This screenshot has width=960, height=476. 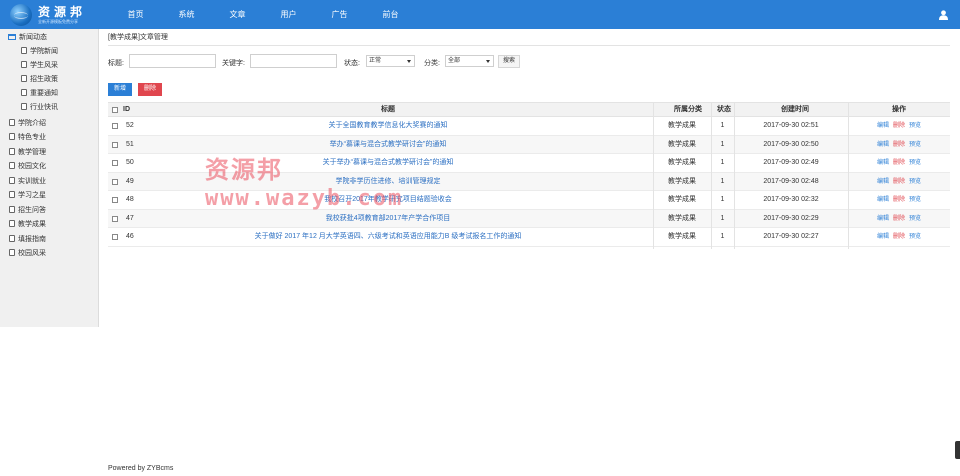 I want to click on row-title-link: 我校获批4项教育部2017年产学合作项目, so click(x=388, y=219).